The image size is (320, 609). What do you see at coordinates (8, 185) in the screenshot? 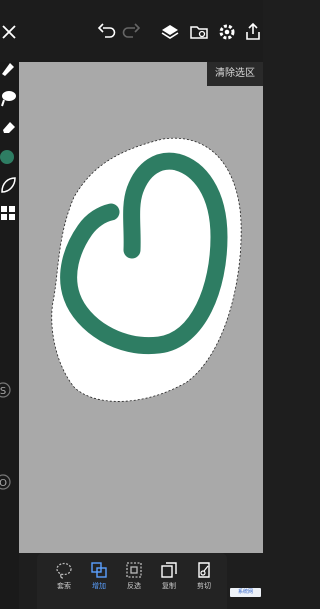
I see `adjust-icon` at bounding box center [8, 185].